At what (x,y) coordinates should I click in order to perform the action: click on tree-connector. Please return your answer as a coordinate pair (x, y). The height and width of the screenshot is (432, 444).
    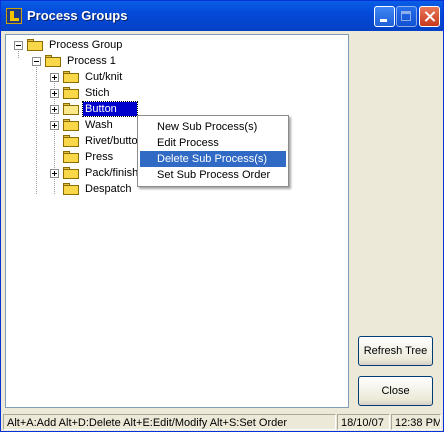
    Looking at the image, I should click on (36, 129).